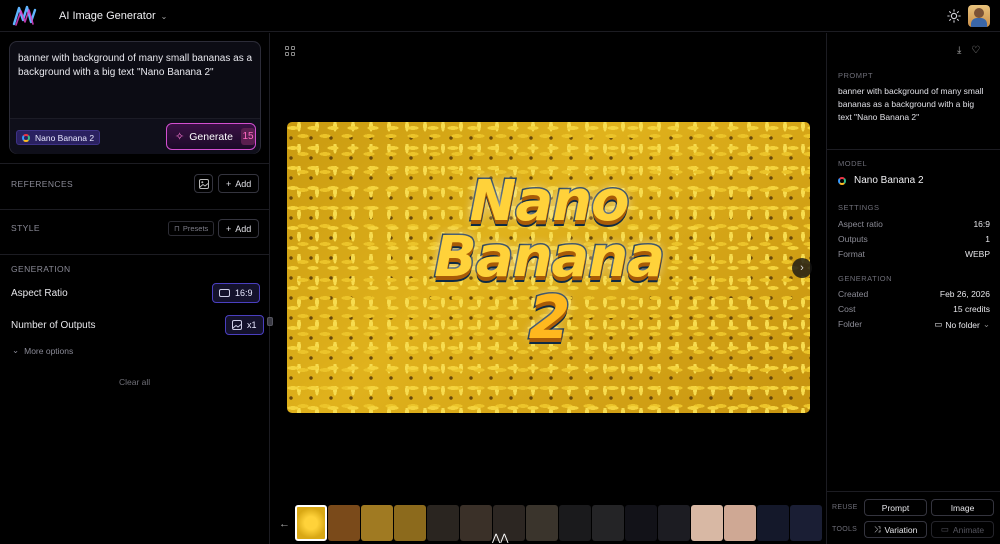 Image resolution: width=1000 pixels, height=544 pixels. I want to click on add-style-label: Add, so click(243, 228).